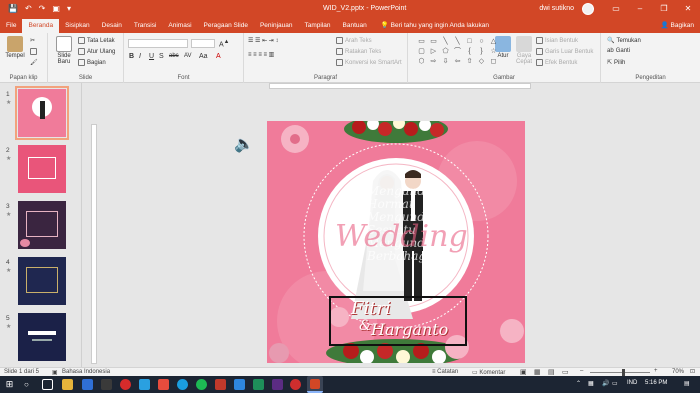  What do you see at coordinates (318, 26) in the screenshot?
I see `tab-tampilan: Tampilan` at bounding box center [318, 26].